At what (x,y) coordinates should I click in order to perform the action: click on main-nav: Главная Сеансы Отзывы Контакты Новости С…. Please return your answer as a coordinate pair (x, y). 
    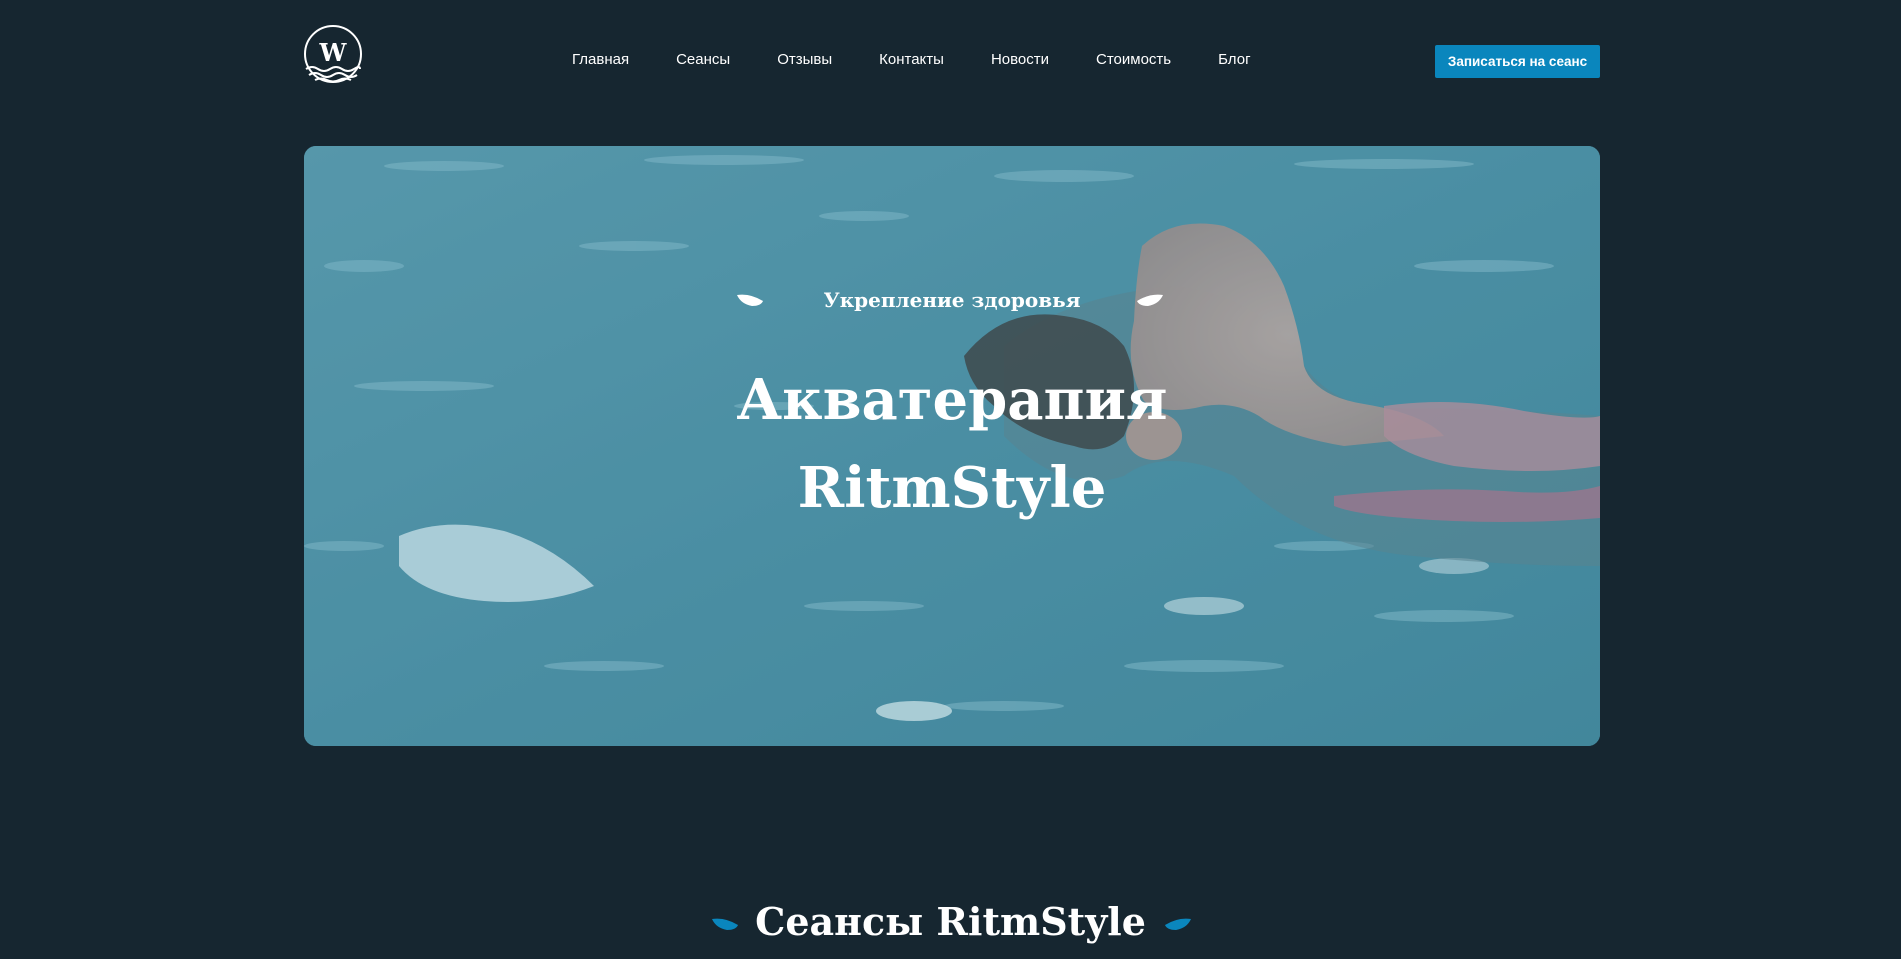
    Looking at the image, I should click on (911, 60).